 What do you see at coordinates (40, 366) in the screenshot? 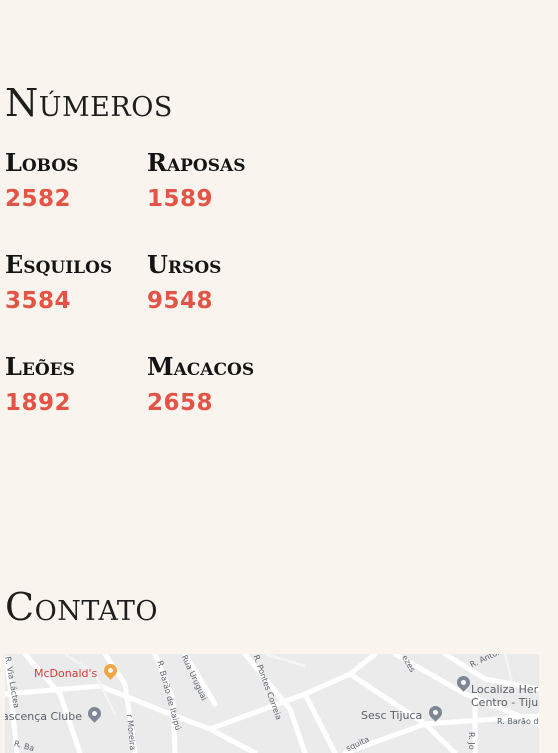
I see `stat-label: Leões` at bounding box center [40, 366].